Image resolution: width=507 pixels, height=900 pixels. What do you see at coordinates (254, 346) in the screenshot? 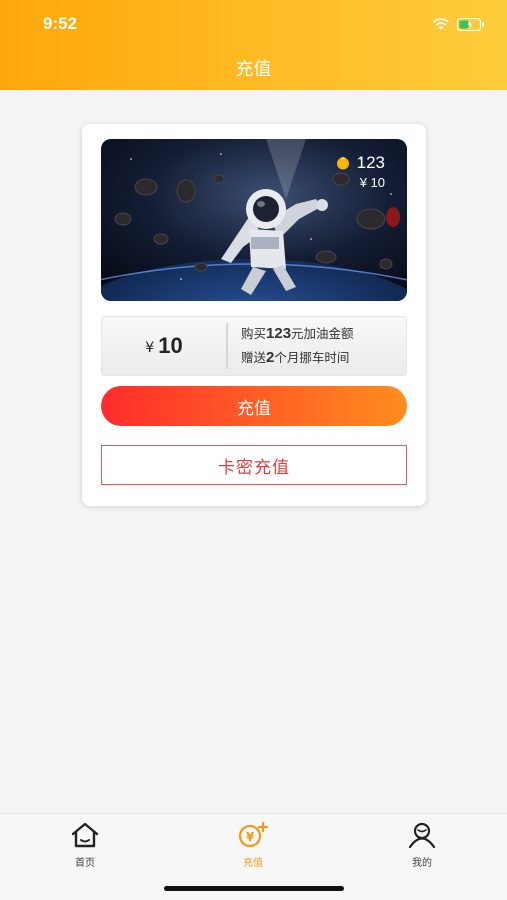
I see `package-info: ¥ 10 购买123元加油金额 赠送2个月挪车时间` at bounding box center [254, 346].